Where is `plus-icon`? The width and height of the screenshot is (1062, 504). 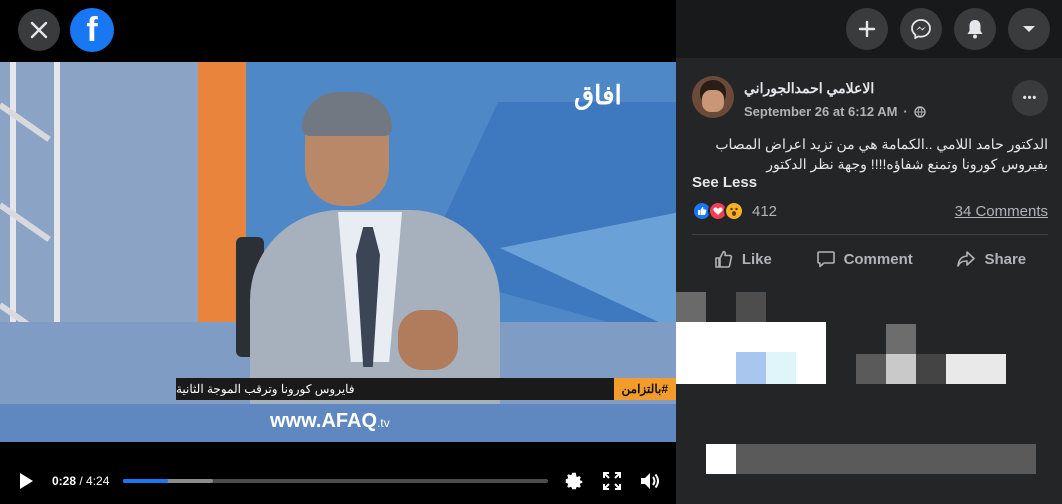
plus-icon is located at coordinates (867, 29).